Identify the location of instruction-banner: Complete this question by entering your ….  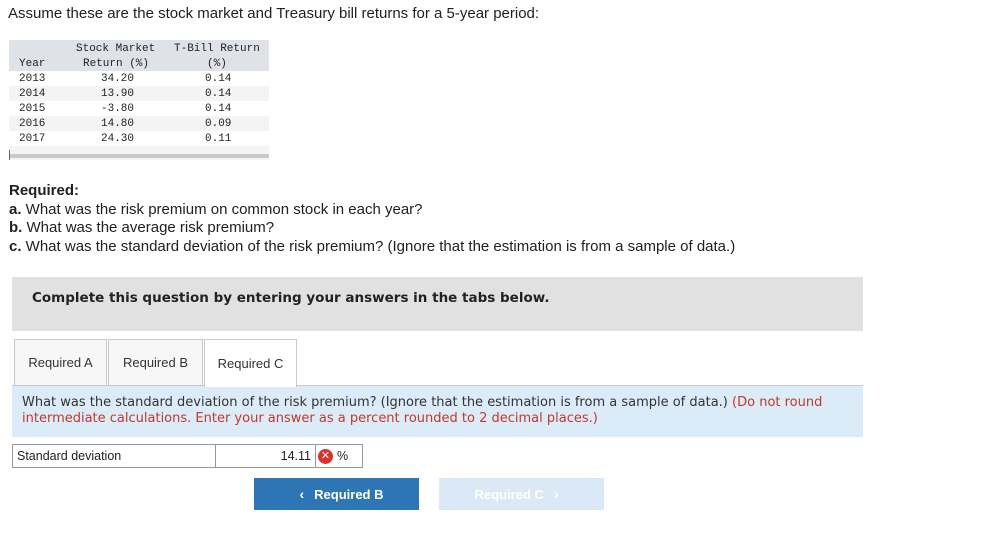
(437, 304).